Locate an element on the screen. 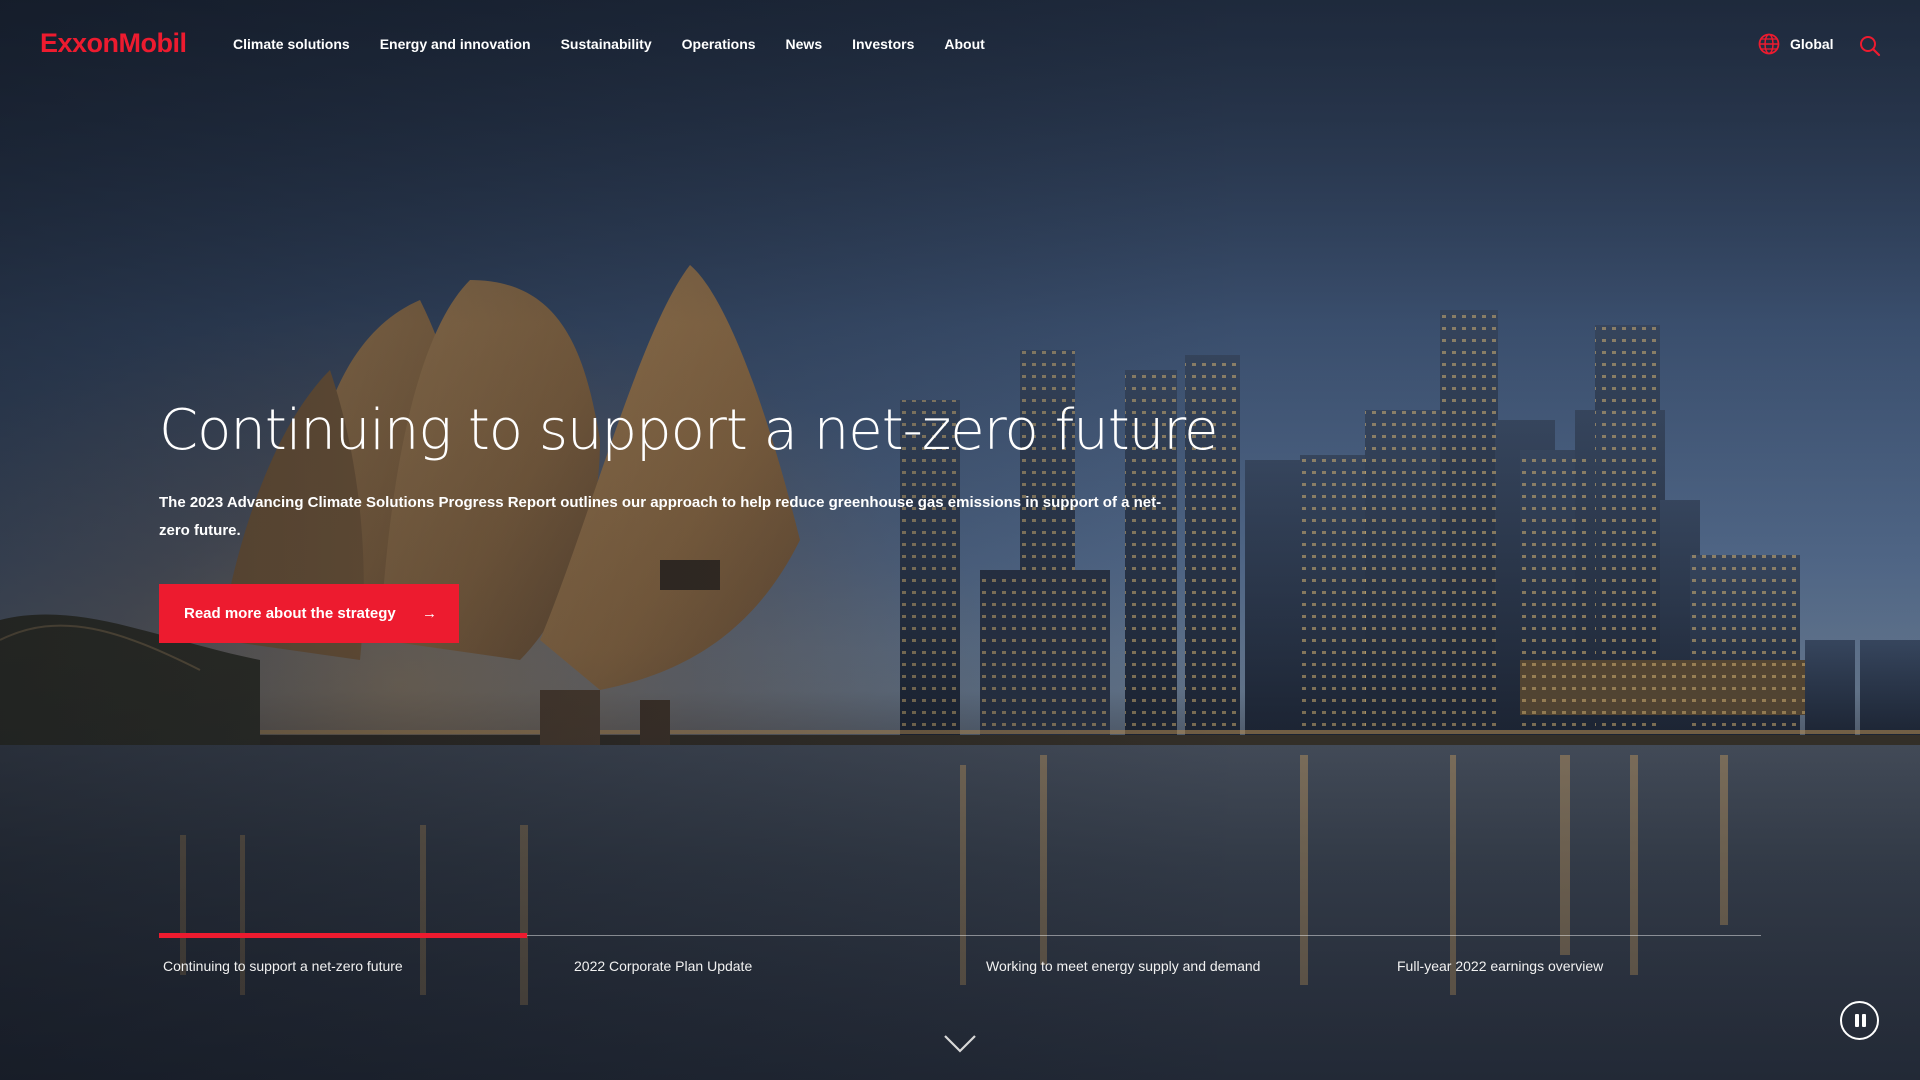  region-selector: Global is located at coordinates (1796, 44).